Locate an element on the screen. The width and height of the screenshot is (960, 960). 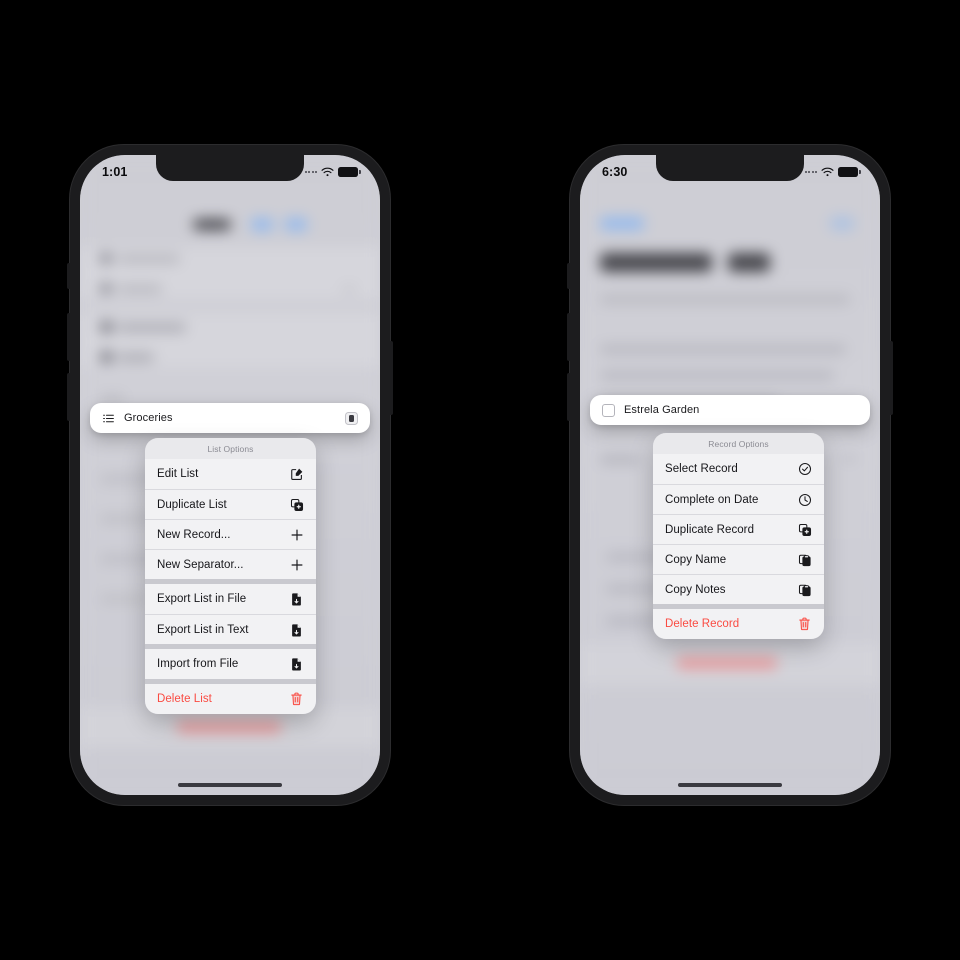
menu-item-duplicate-list: Duplicate List is located at coordinates (230, 504).